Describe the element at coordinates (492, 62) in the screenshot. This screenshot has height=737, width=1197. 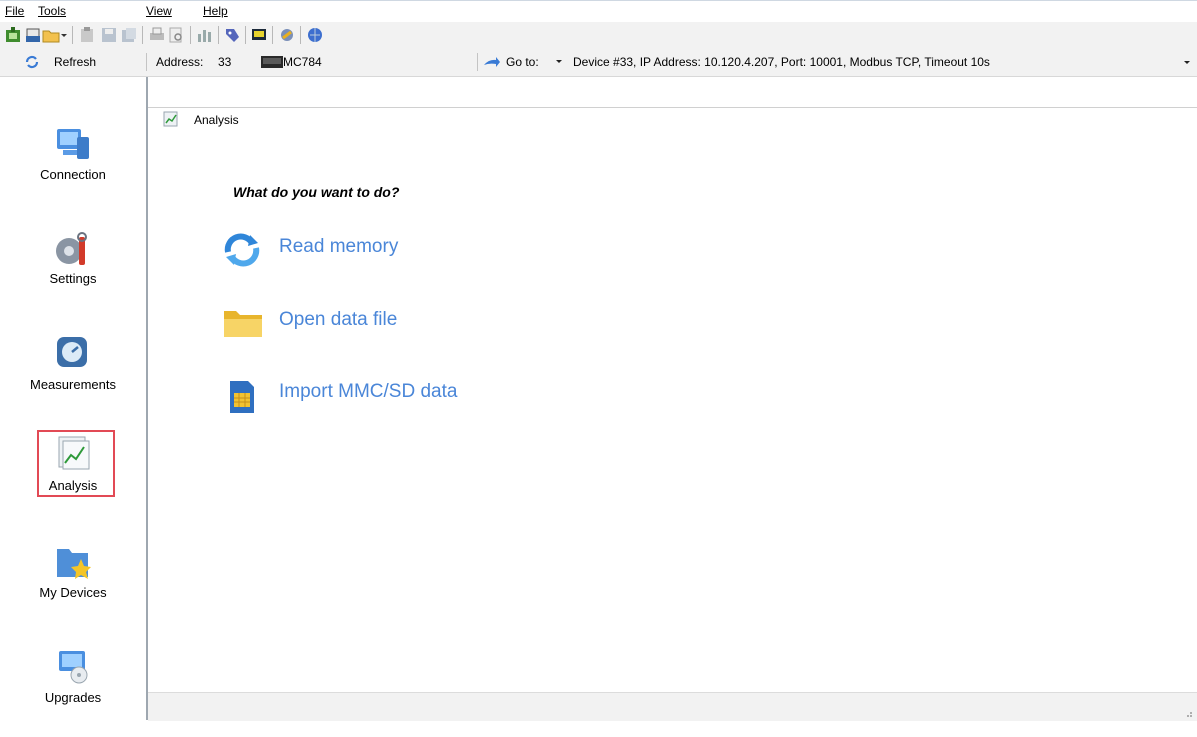
I see `goto-arrow-icon` at that location.